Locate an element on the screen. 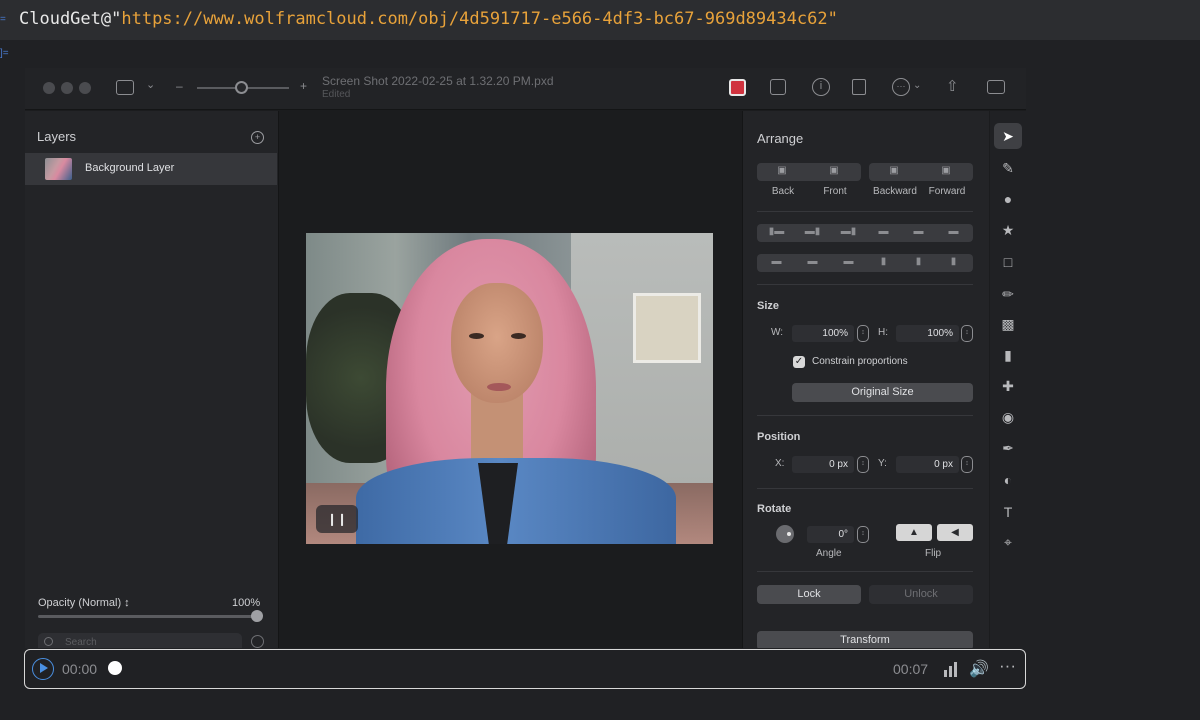 The image size is (1200, 720). height-field: 100% is located at coordinates (927, 333).